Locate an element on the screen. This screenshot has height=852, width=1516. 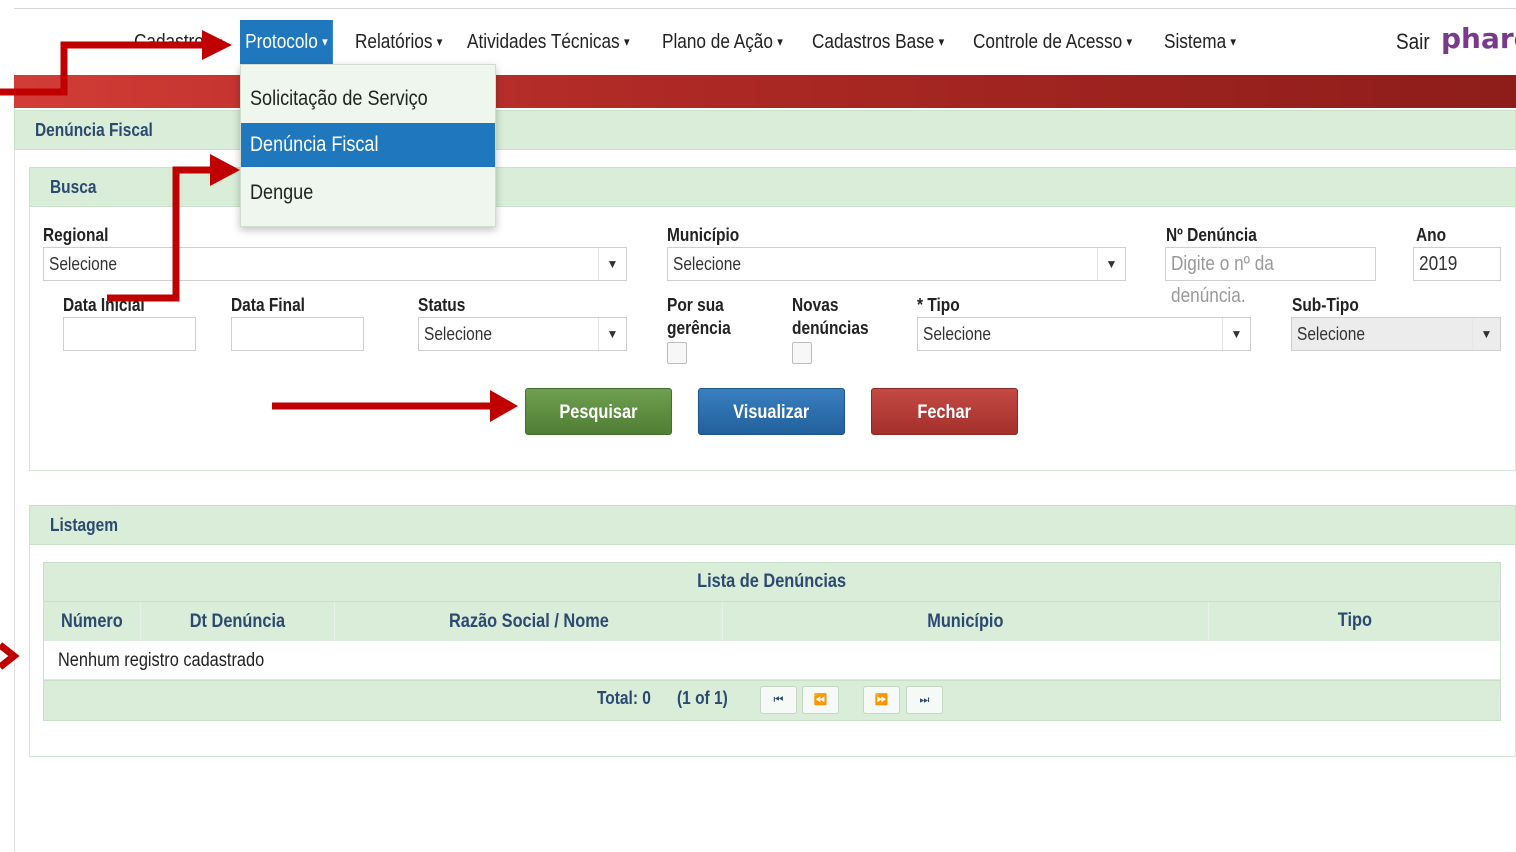
municipio-label: Município is located at coordinates (703, 235).